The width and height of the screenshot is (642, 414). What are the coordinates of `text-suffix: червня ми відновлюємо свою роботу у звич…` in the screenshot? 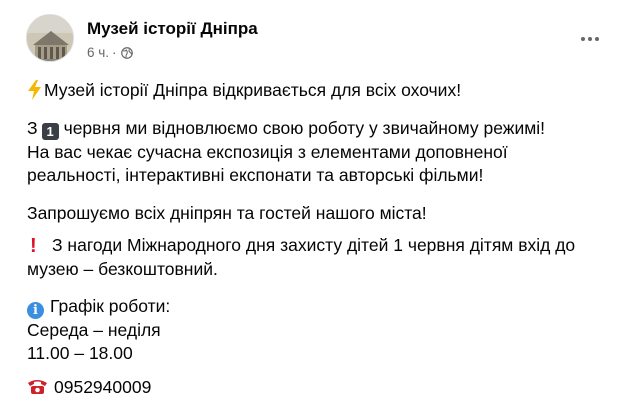 It's located at (304, 128).